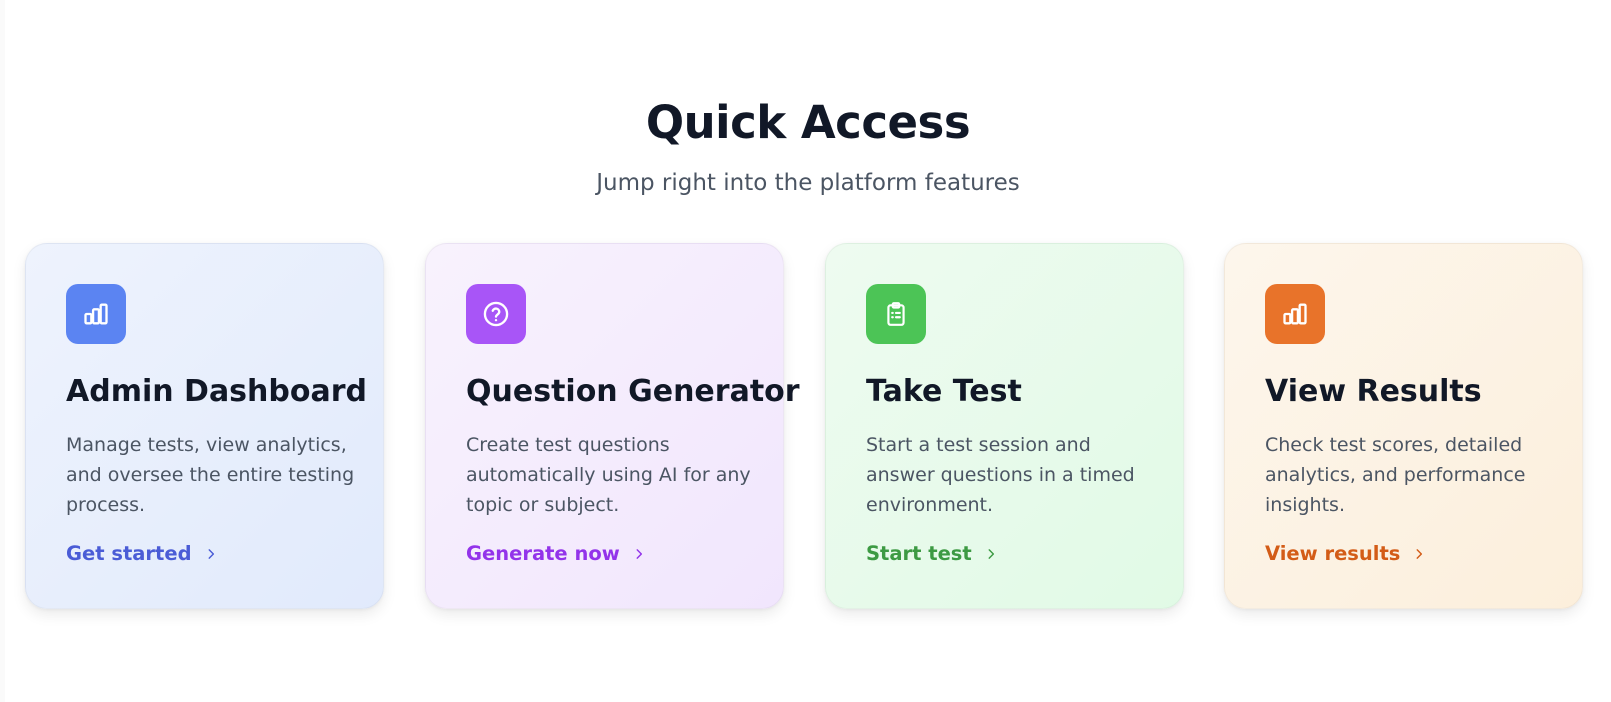 The image size is (1611, 702). I want to click on clipboard-list-icon, so click(896, 314).